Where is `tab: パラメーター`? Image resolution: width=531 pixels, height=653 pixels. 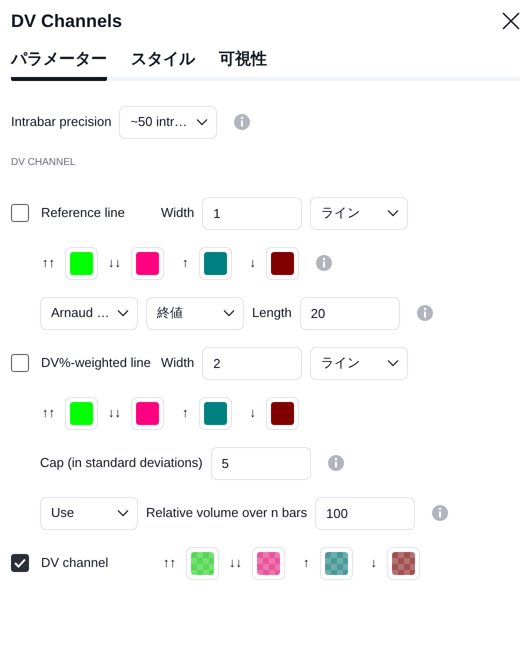 tab: パラメーター is located at coordinates (59, 61).